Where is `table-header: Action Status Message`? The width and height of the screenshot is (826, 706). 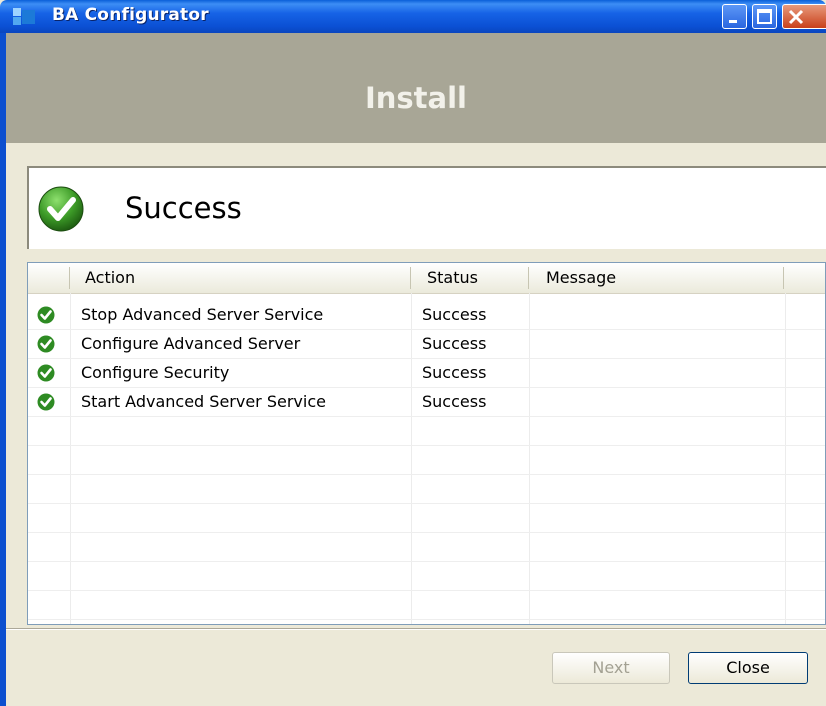 table-header: Action Status Message is located at coordinates (426, 278).